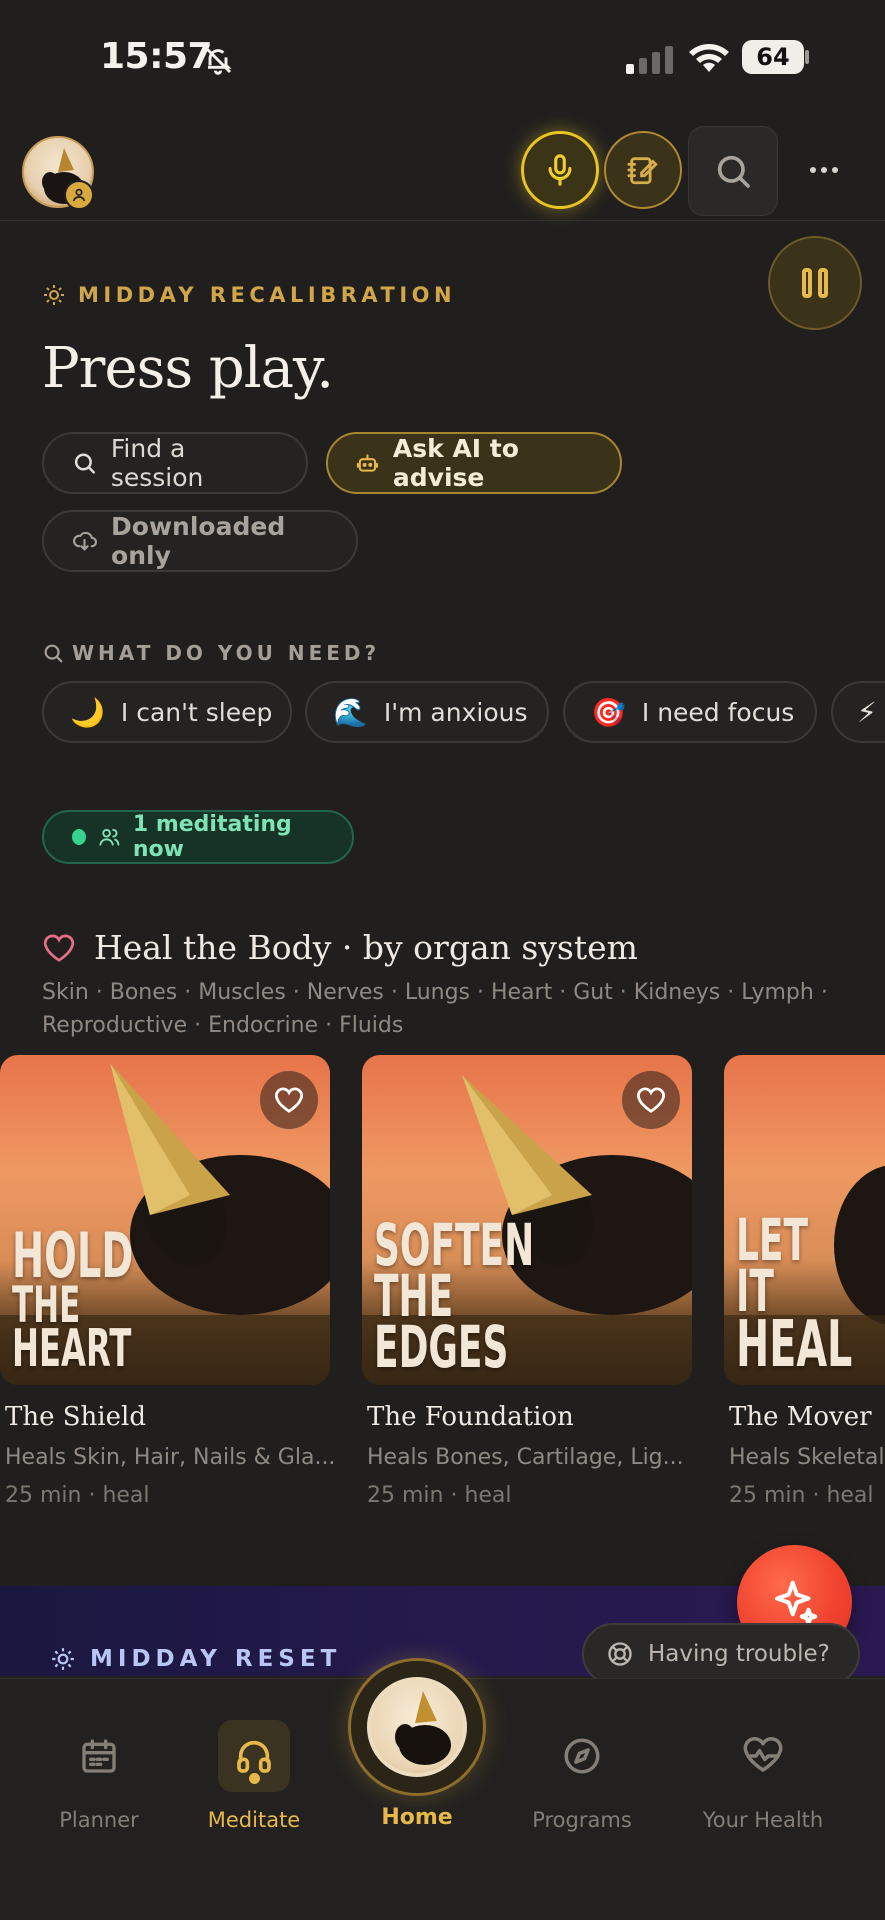 Image resolution: width=885 pixels, height=1920 pixels. What do you see at coordinates (87, 712) in the screenshot?
I see `moon-icon: 🌙` at bounding box center [87, 712].